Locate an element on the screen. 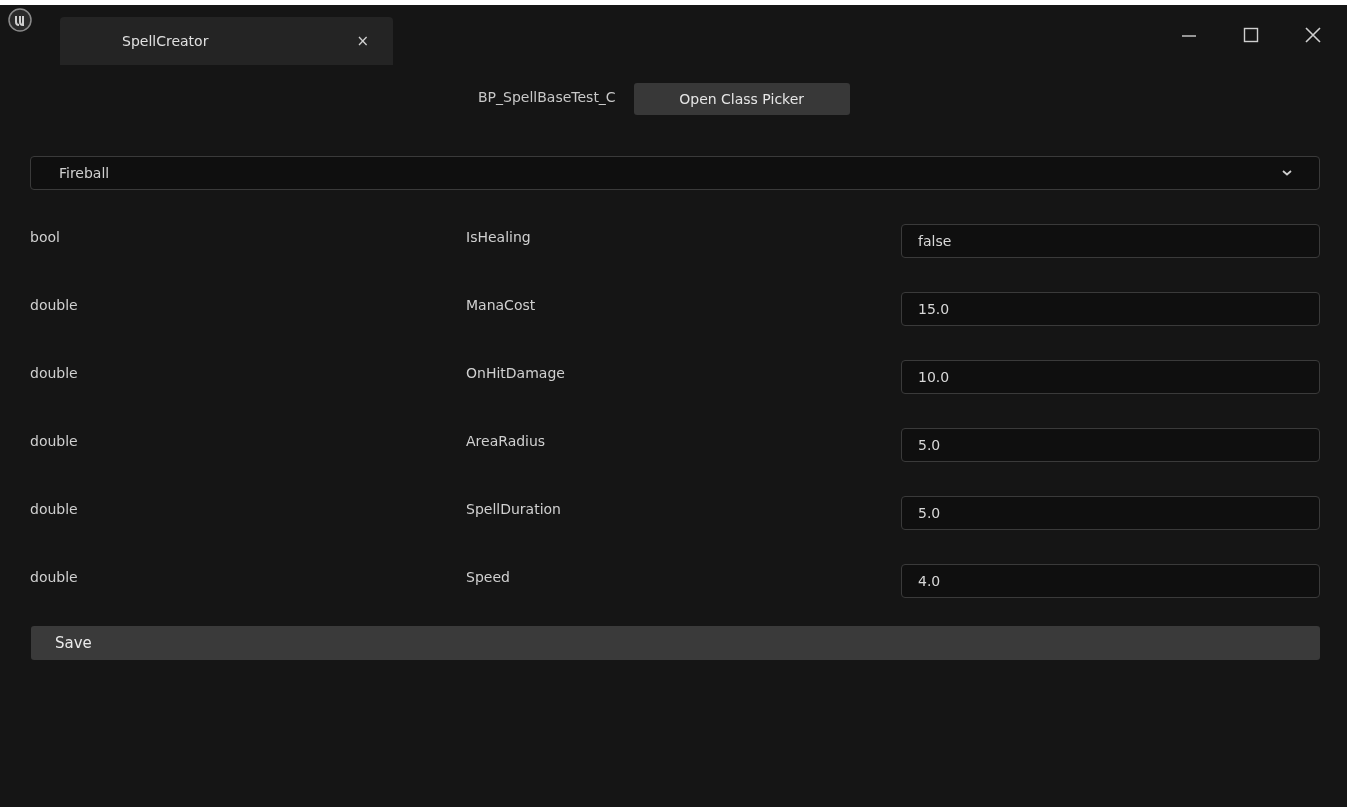 The image size is (1351, 807). logo-icon is located at coordinates (20, 20).